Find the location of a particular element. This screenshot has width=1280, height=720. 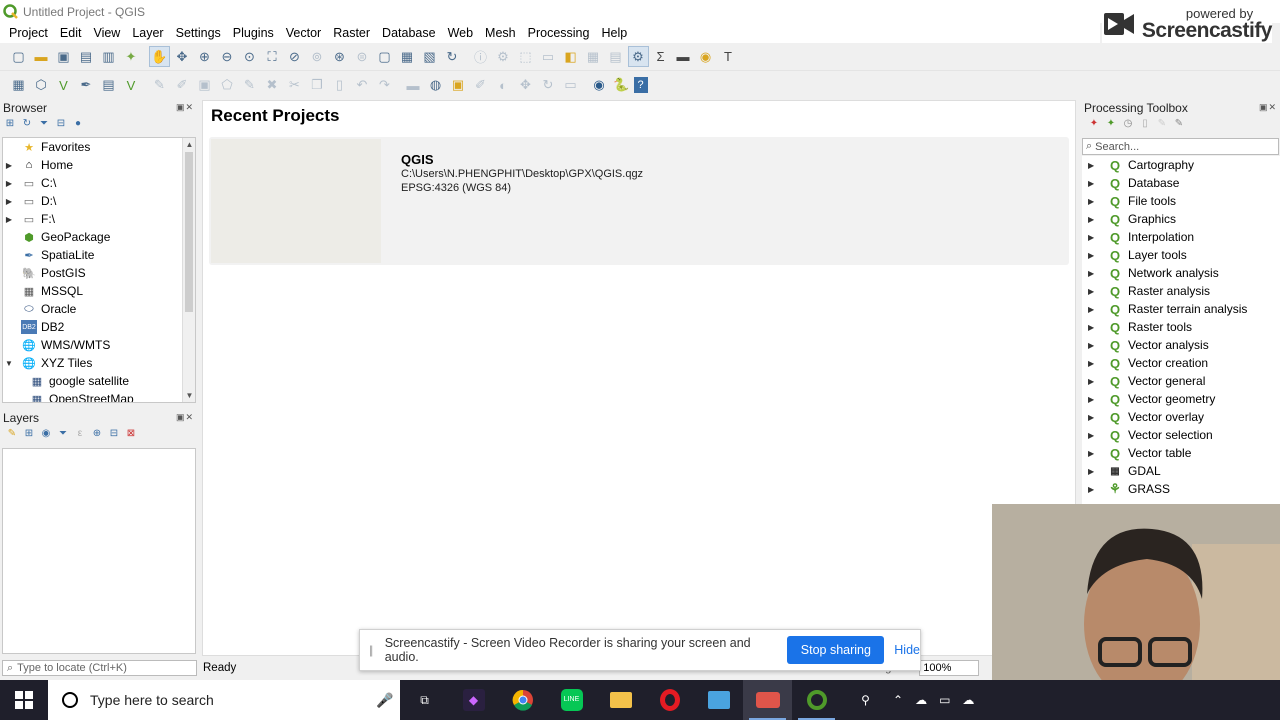

move-label-icon: ✥ is located at coordinates (525, 85).